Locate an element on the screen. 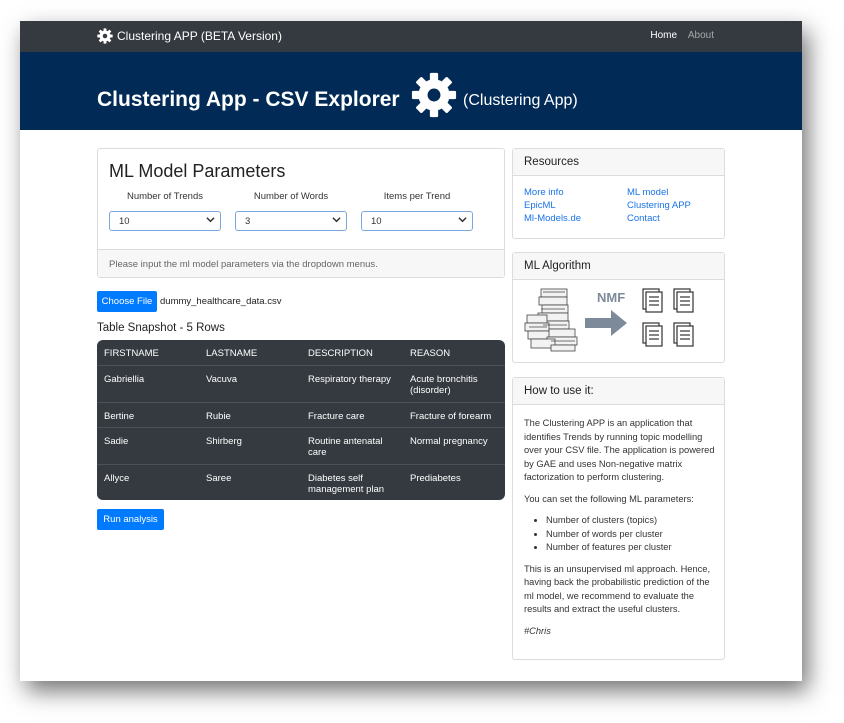 The image size is (844, 723). column-header: REASON is located at coordinates (430, 353).